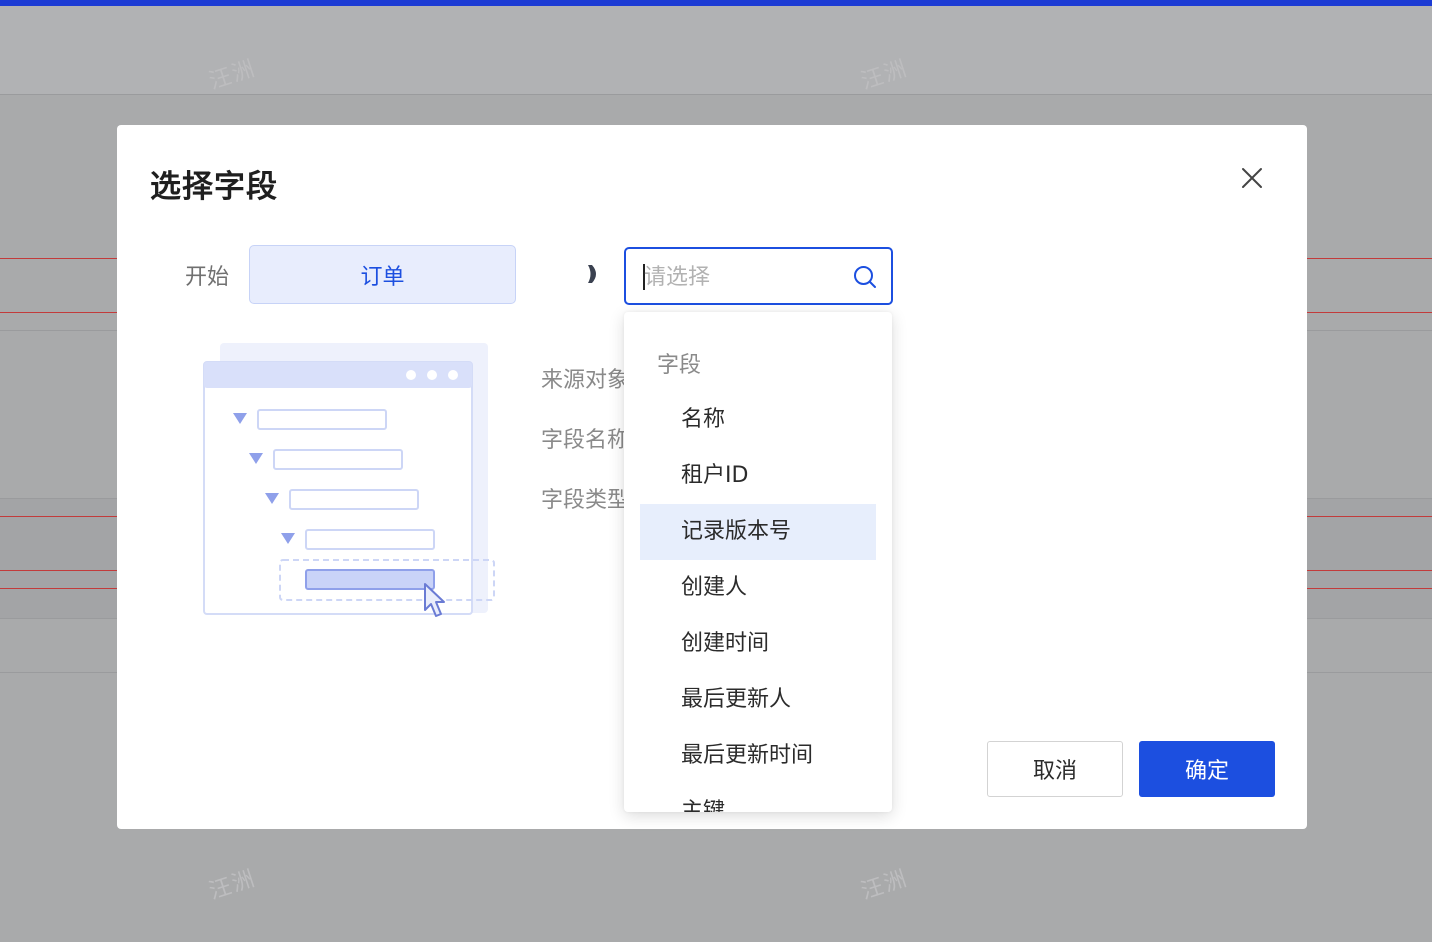 The image size is (1432, 942). I want to click on dropdown-item: 创建时间, so click(758, 644).